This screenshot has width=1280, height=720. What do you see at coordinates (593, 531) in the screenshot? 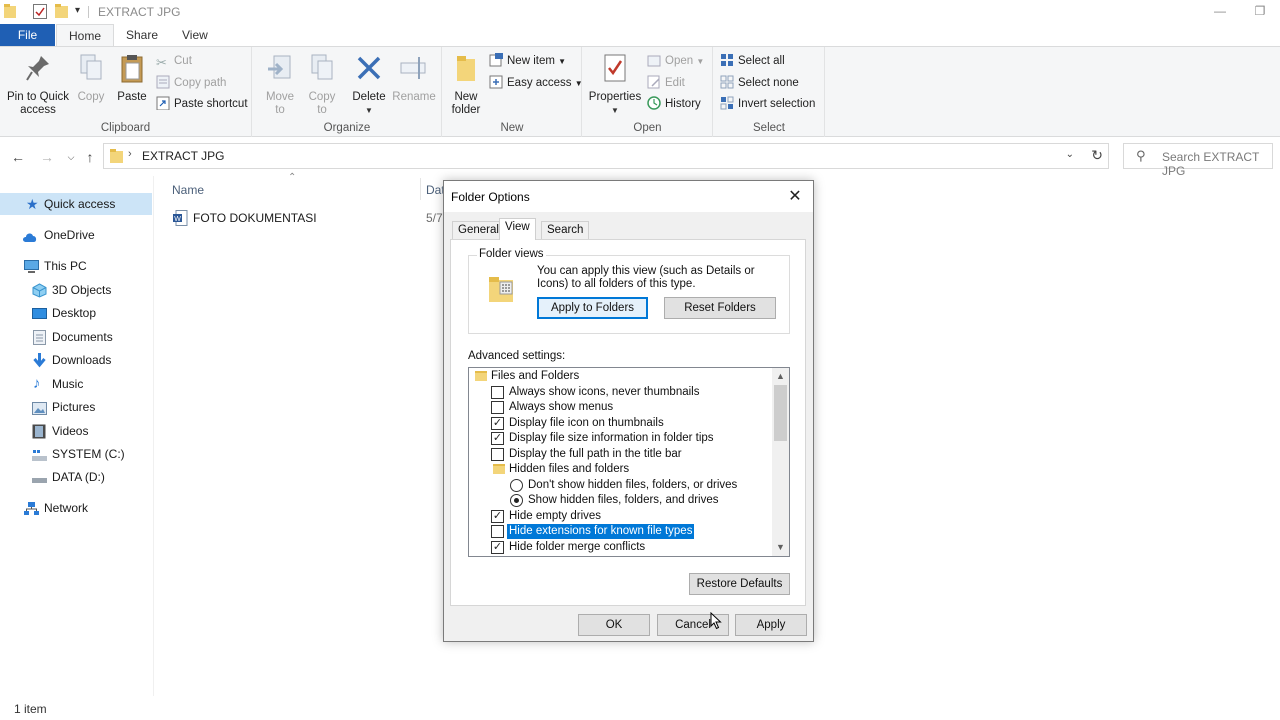
I see `tree-item-hide-extensions: Hide extensions for known file types` at bounding box center [593, 531].